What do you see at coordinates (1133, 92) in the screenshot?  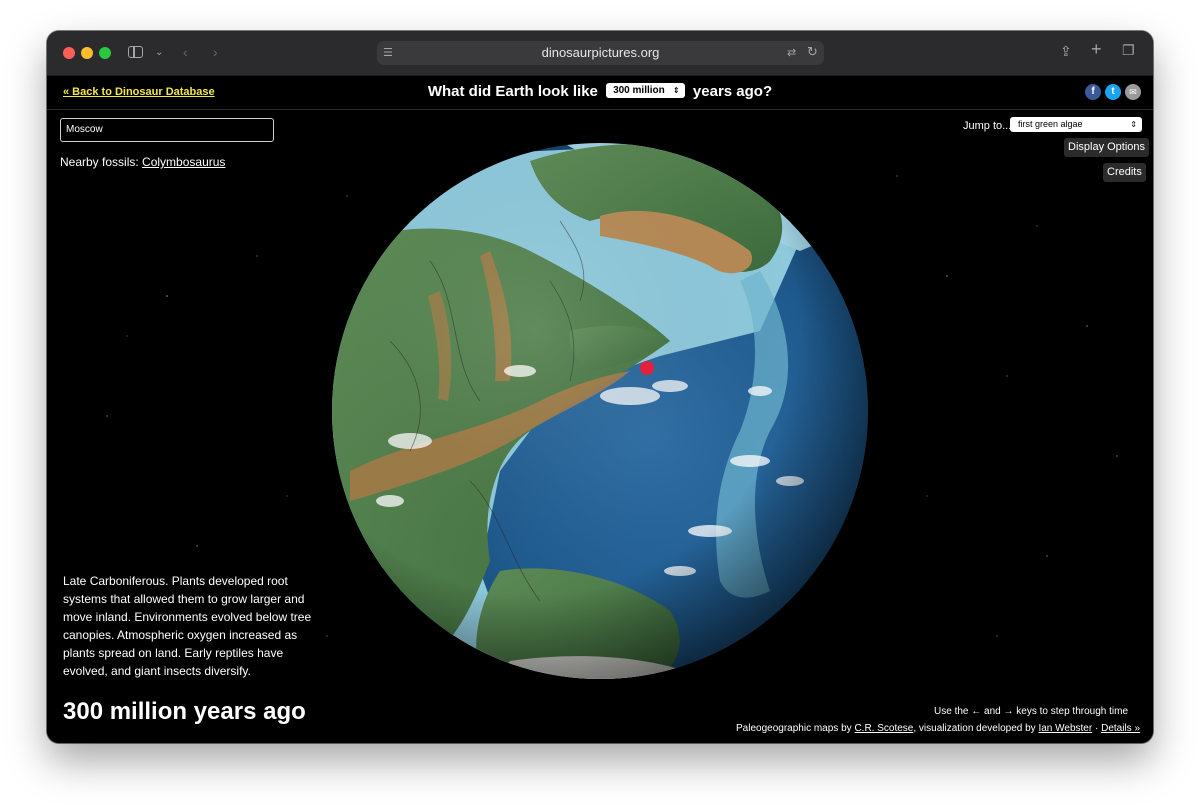 I see `email-share-icon: ✉` at bounding box center [1133, 92].